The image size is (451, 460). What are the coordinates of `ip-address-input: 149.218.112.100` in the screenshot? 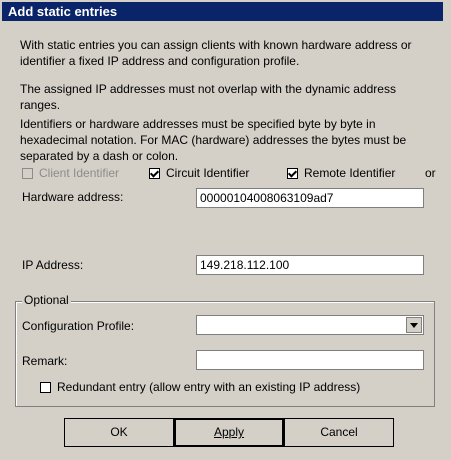 It's located at (310, 265).